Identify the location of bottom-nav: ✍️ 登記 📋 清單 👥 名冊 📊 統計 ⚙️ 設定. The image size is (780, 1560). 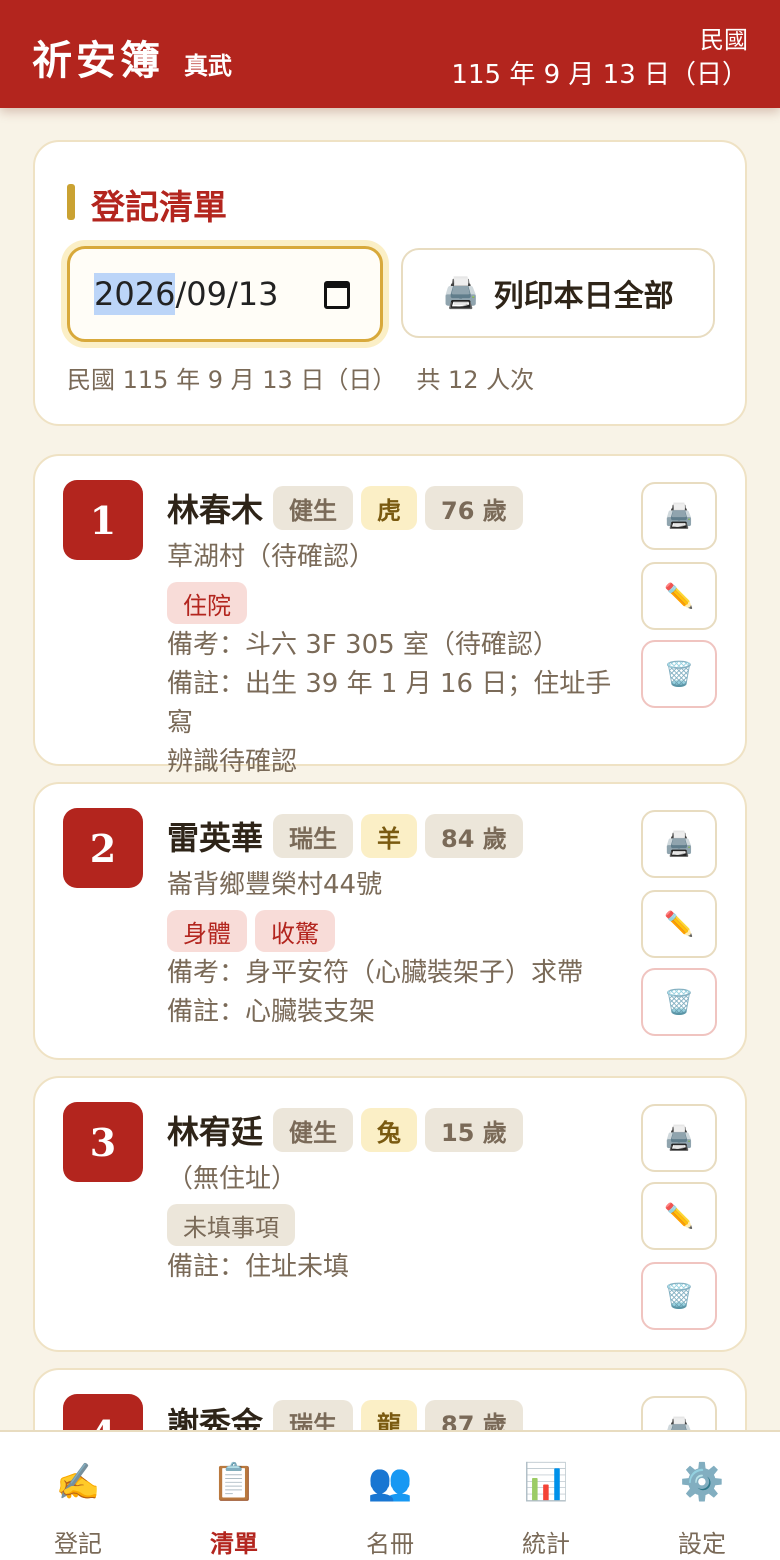
(390, 1495).